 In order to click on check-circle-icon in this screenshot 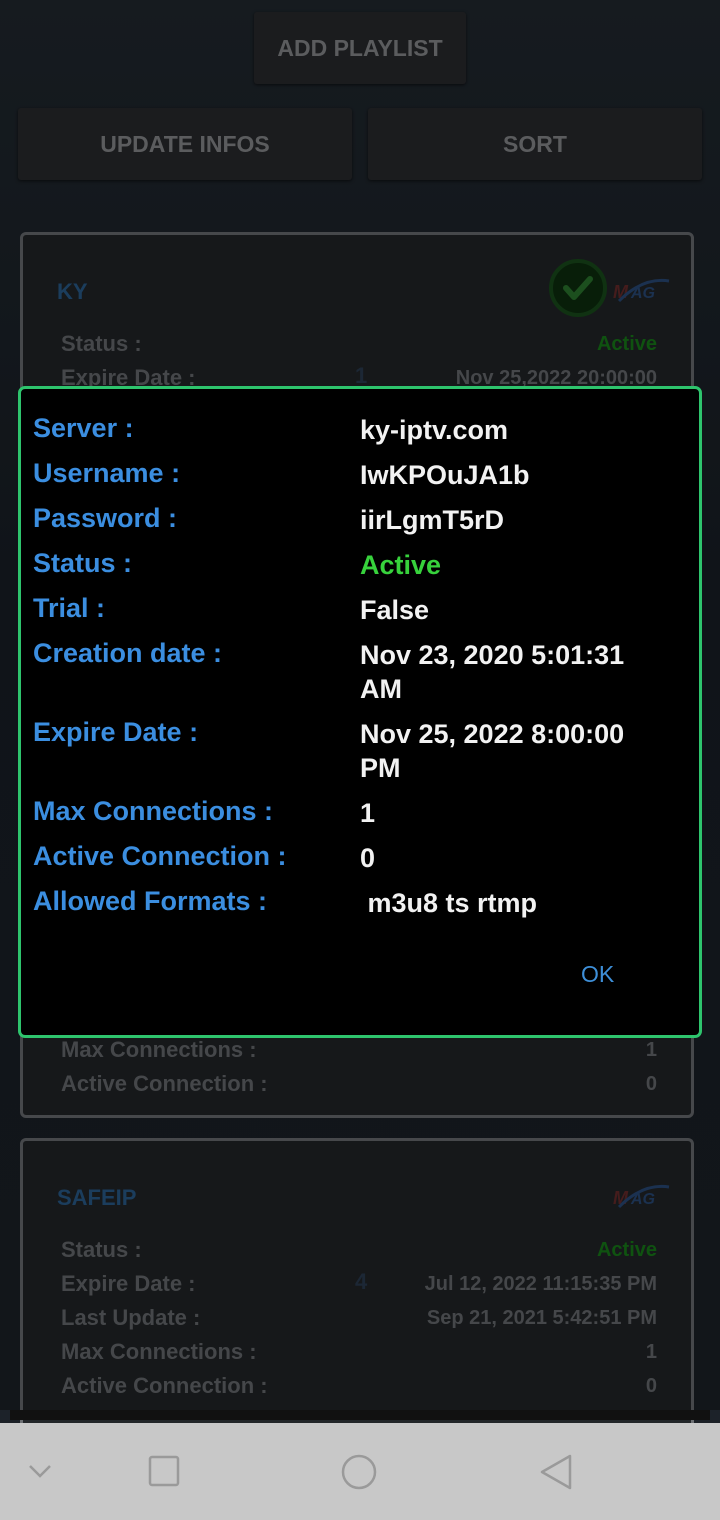, I will do `click(578, 288)`.